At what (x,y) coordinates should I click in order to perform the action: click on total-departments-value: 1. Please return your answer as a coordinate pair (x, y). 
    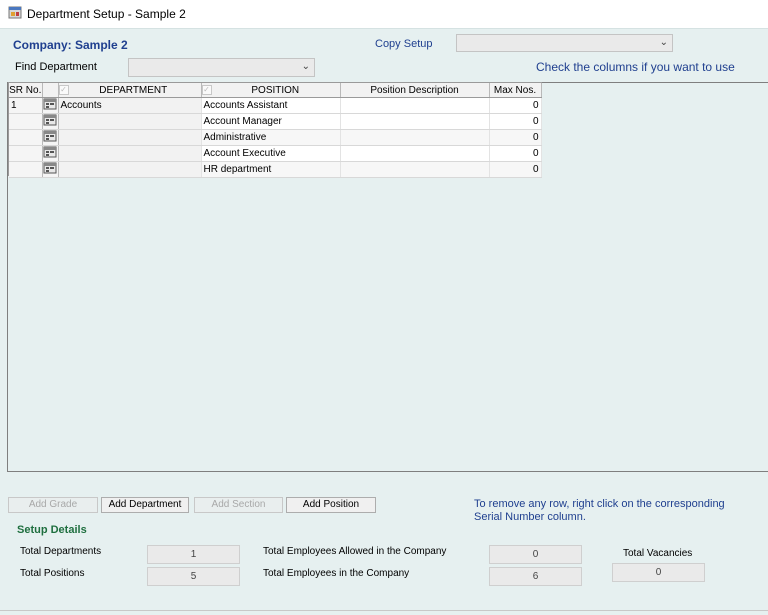
    Looking at the image, I should click on (193, 554).